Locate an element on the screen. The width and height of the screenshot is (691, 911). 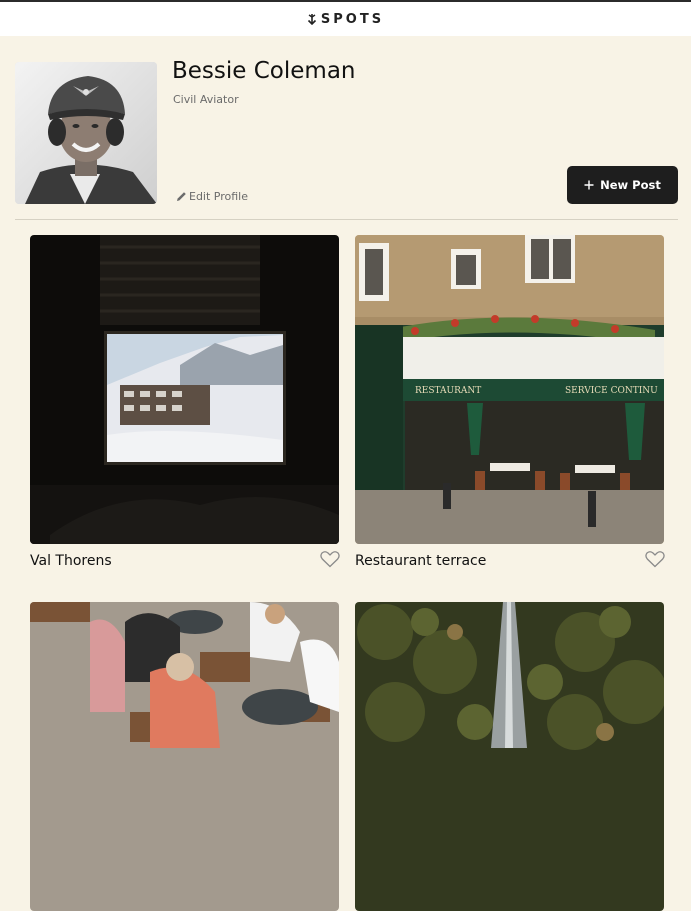
spots-logo: SPOTS is located at coordinates (345, 19).